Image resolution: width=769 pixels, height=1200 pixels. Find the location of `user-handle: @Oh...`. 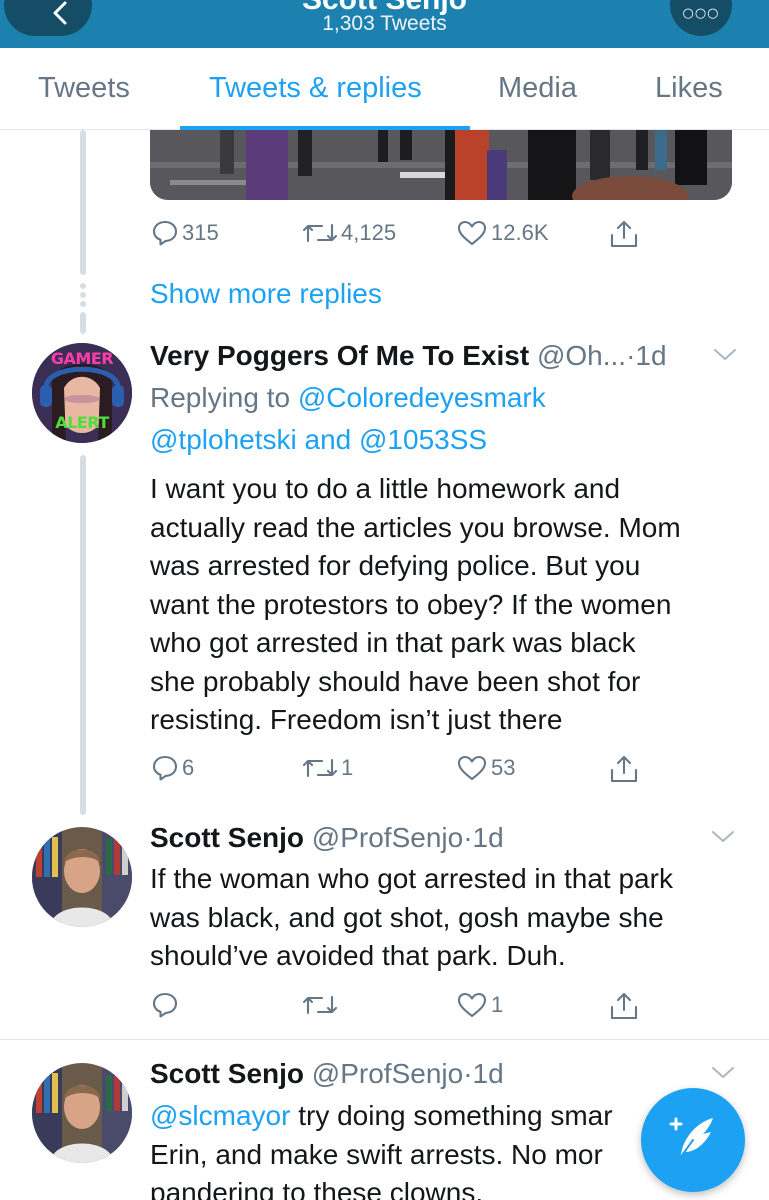

user-handle: @Oh... is located at coordinates (581, 355).